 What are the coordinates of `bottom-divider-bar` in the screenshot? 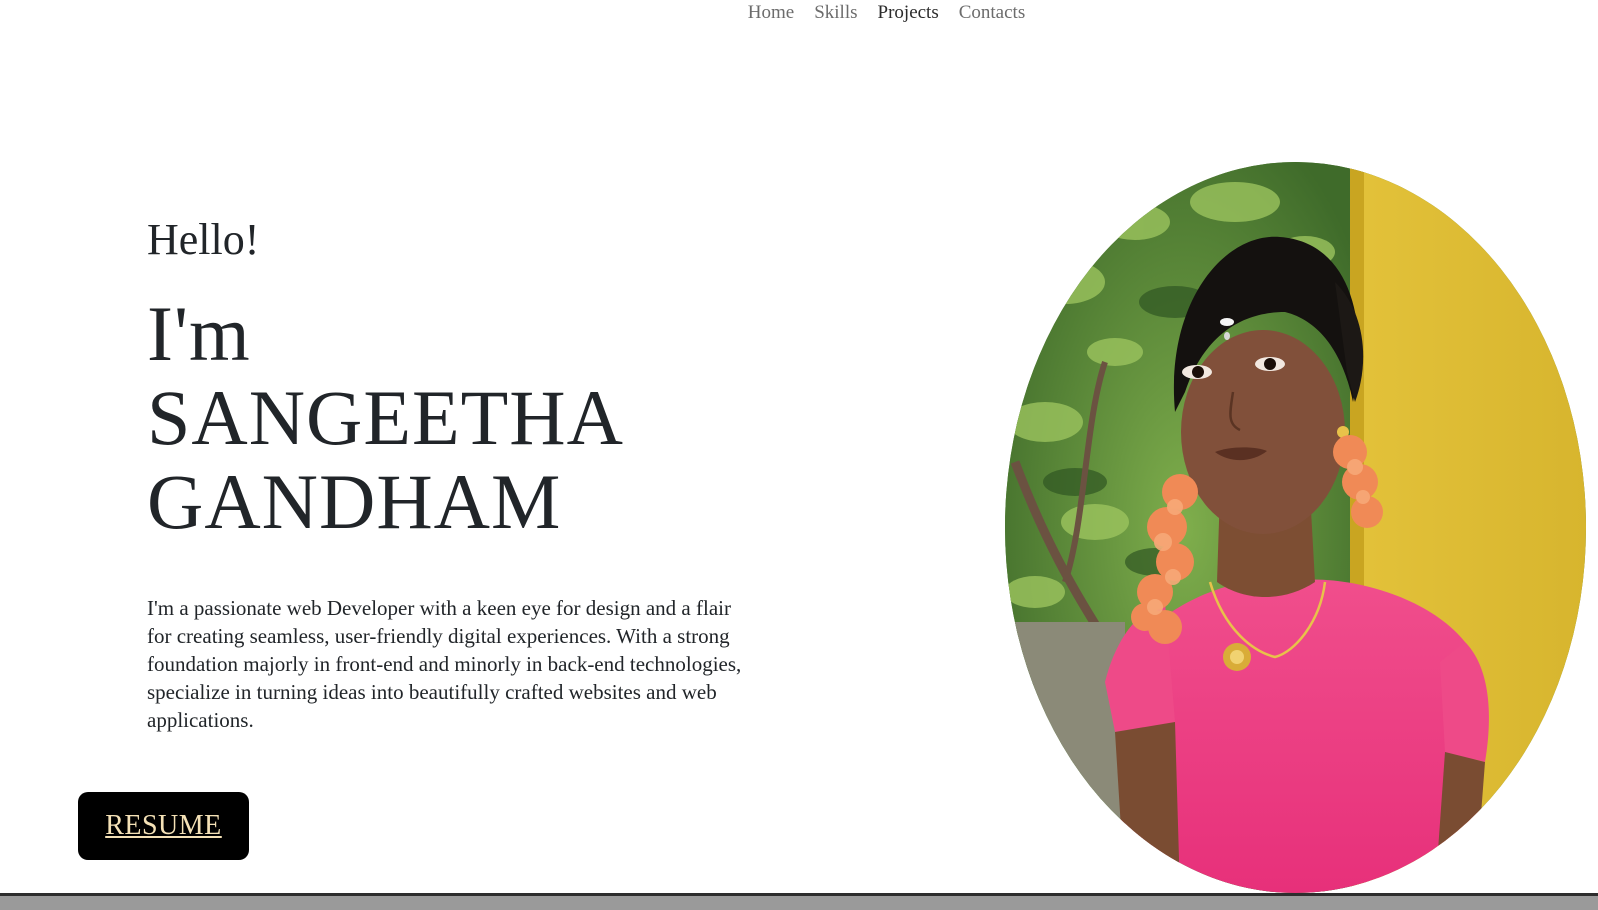 It's located at (799, 901).